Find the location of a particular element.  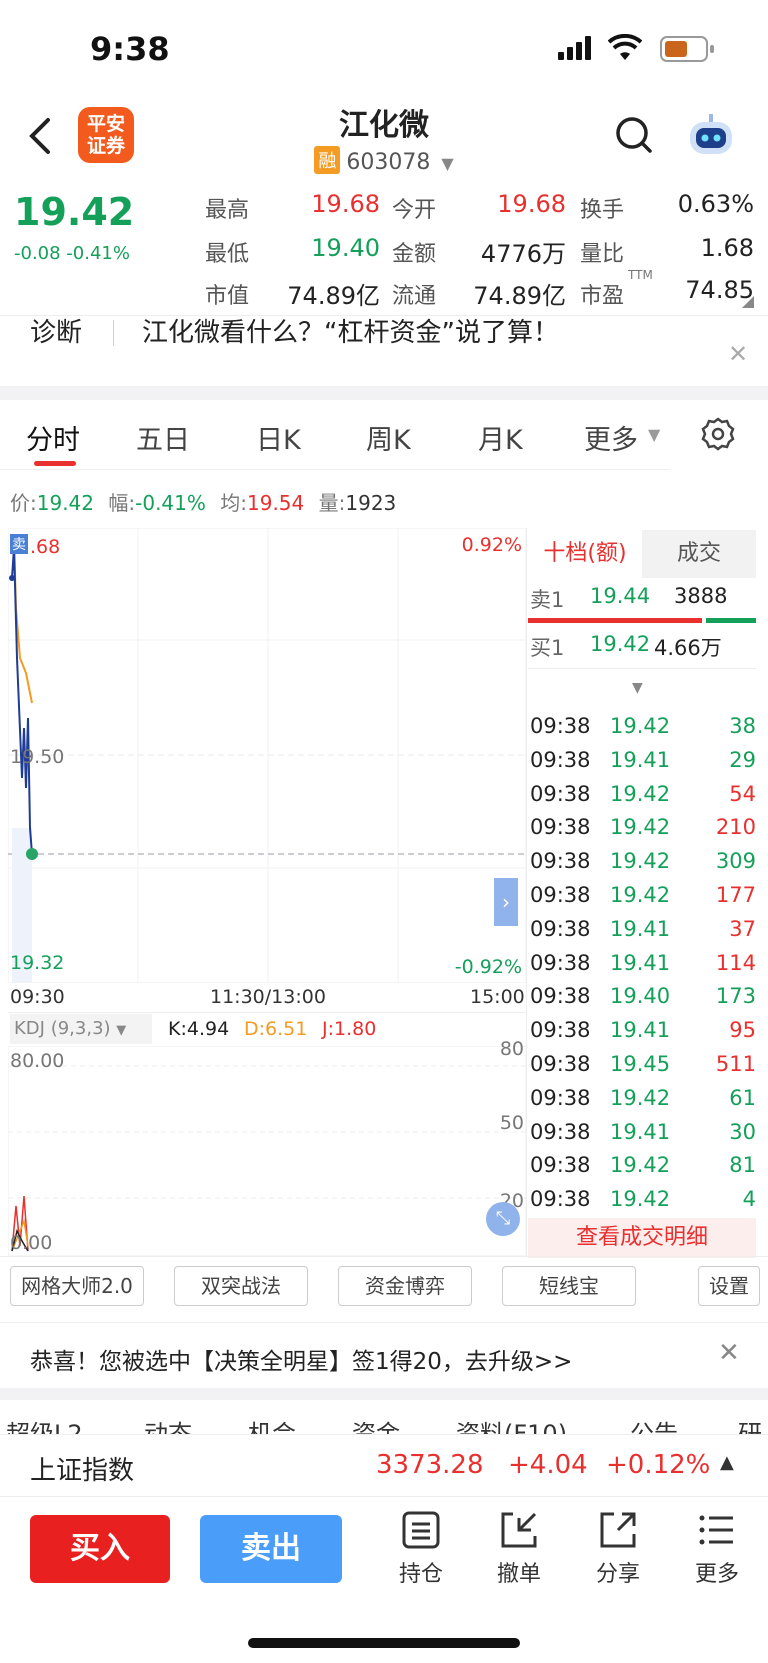

tab-orderbook: 十档(额) is located at coordinates (585, 554).